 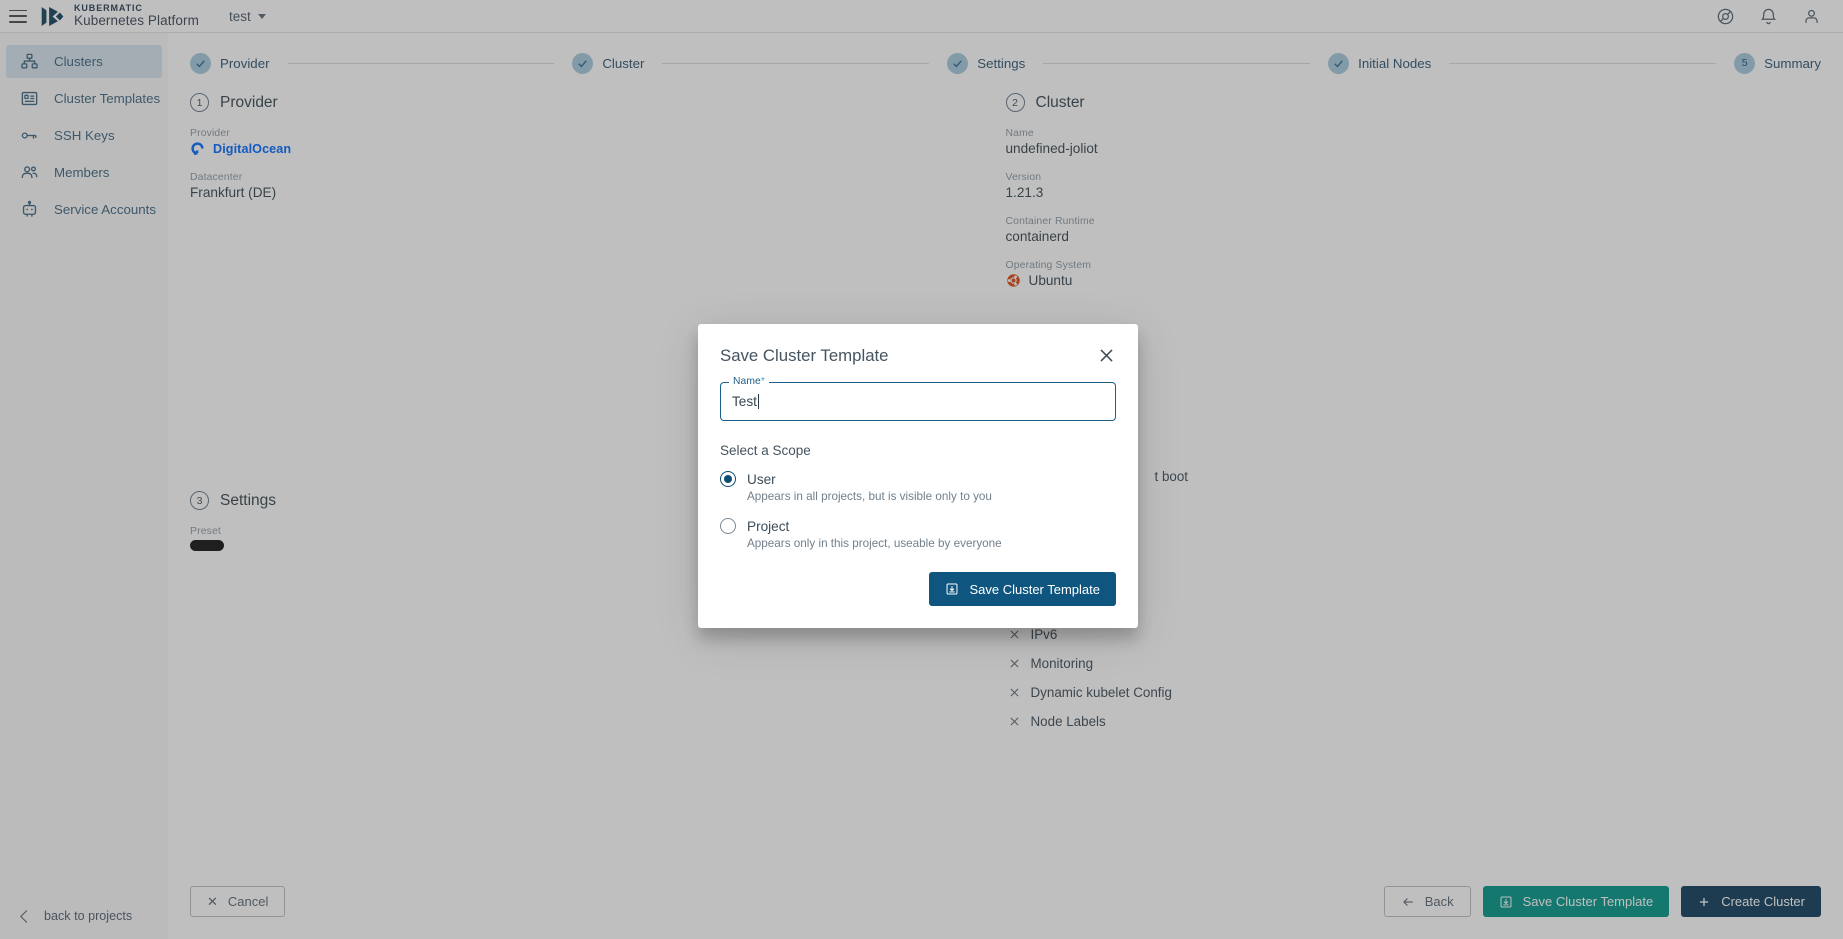 What do you see at coordinates (918, 526) in the screenshot?
I see `scope-project-row: Project` at bounding box center [918, 526].